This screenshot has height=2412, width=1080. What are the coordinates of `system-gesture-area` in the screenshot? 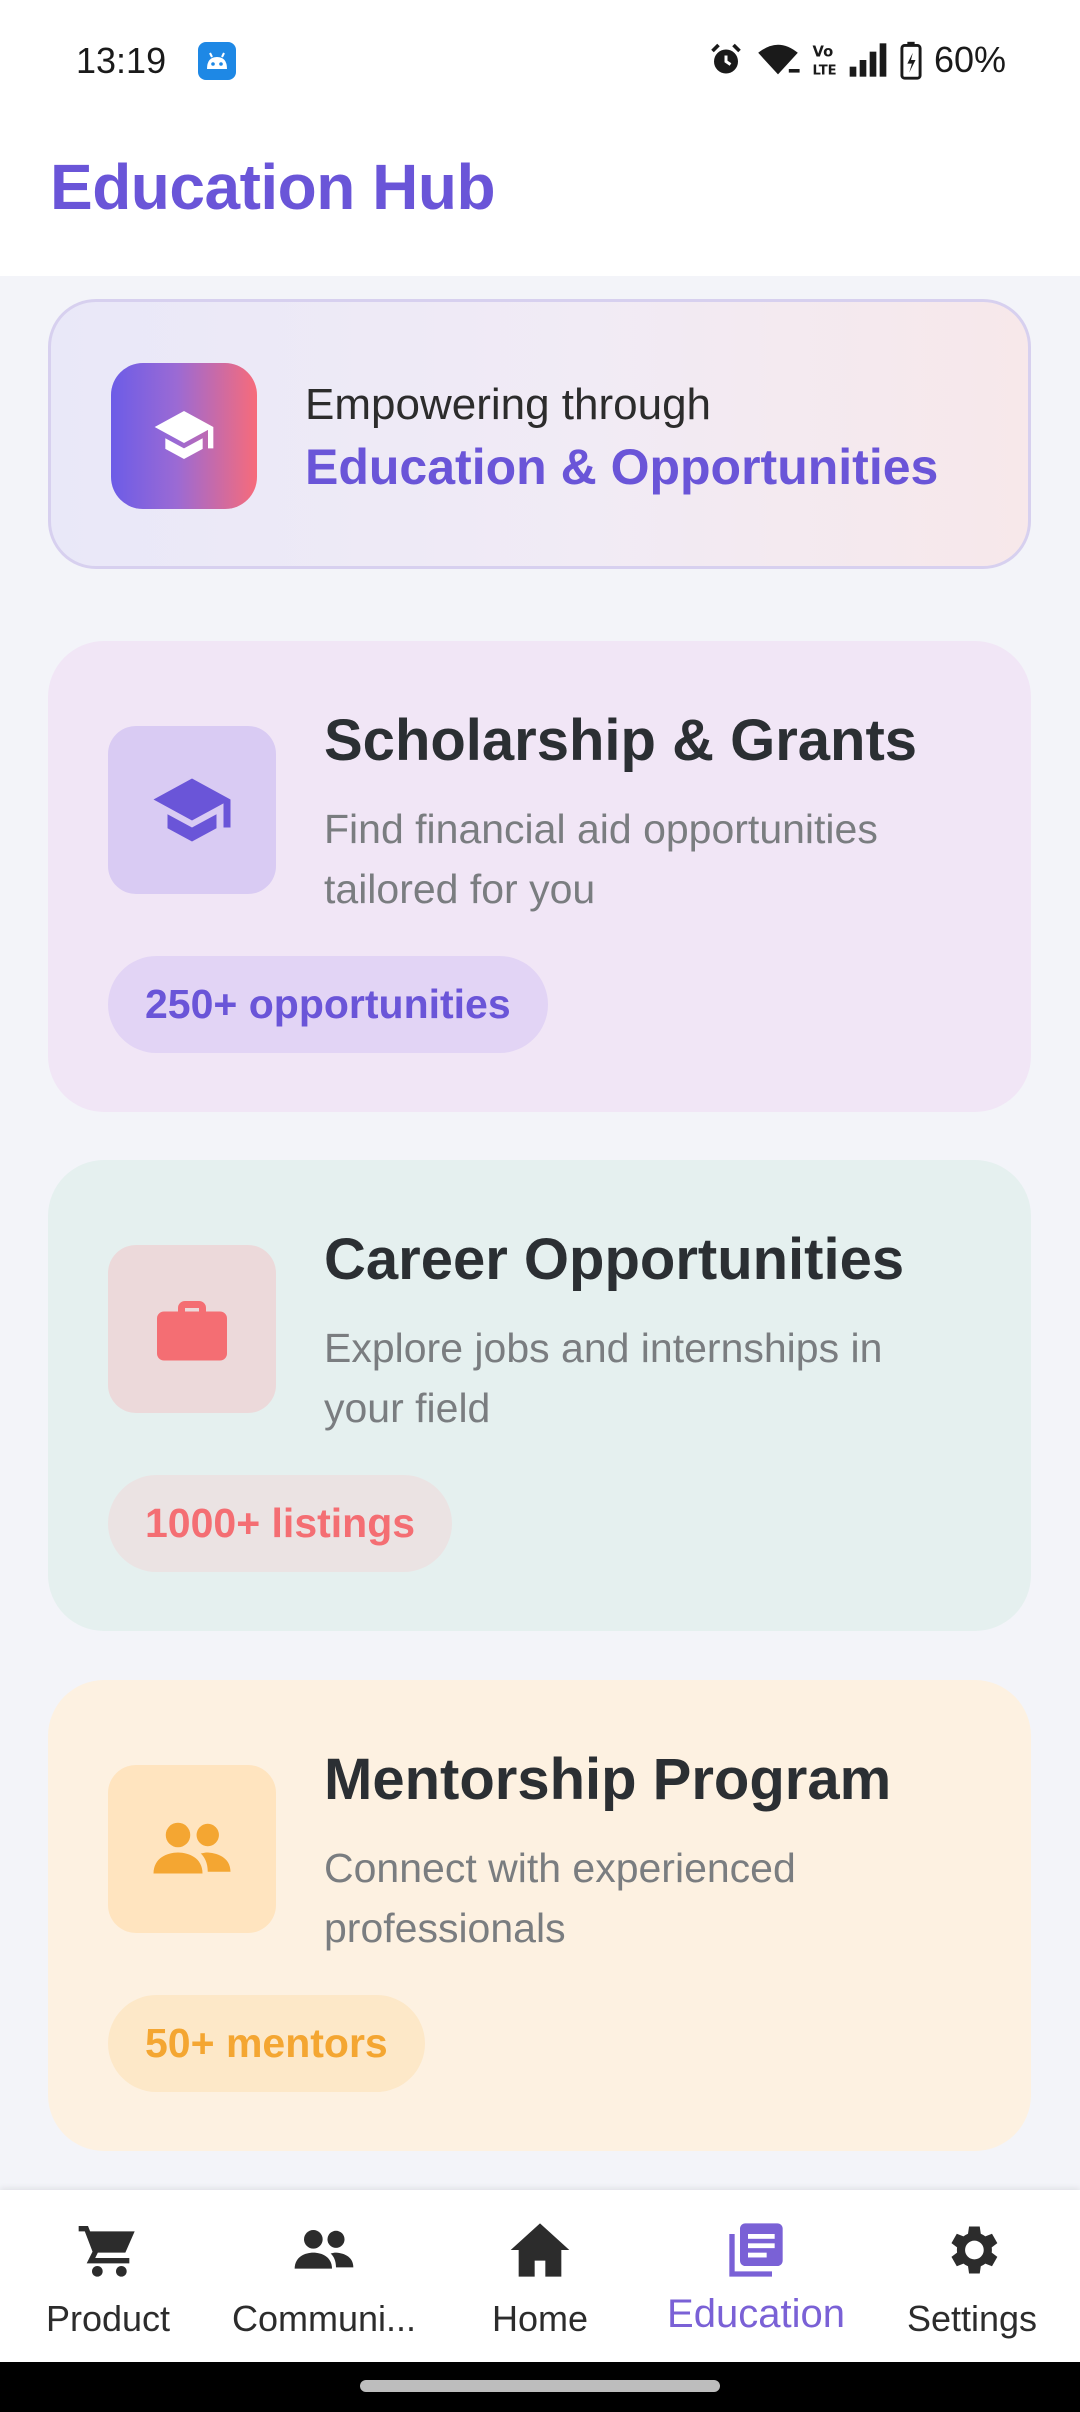 It's located at (540, 2387).